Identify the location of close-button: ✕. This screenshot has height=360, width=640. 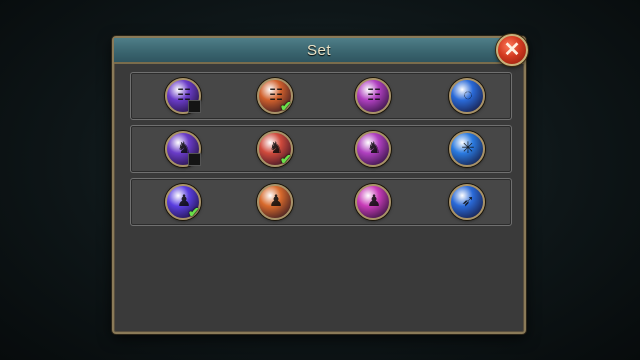
(512, 50).